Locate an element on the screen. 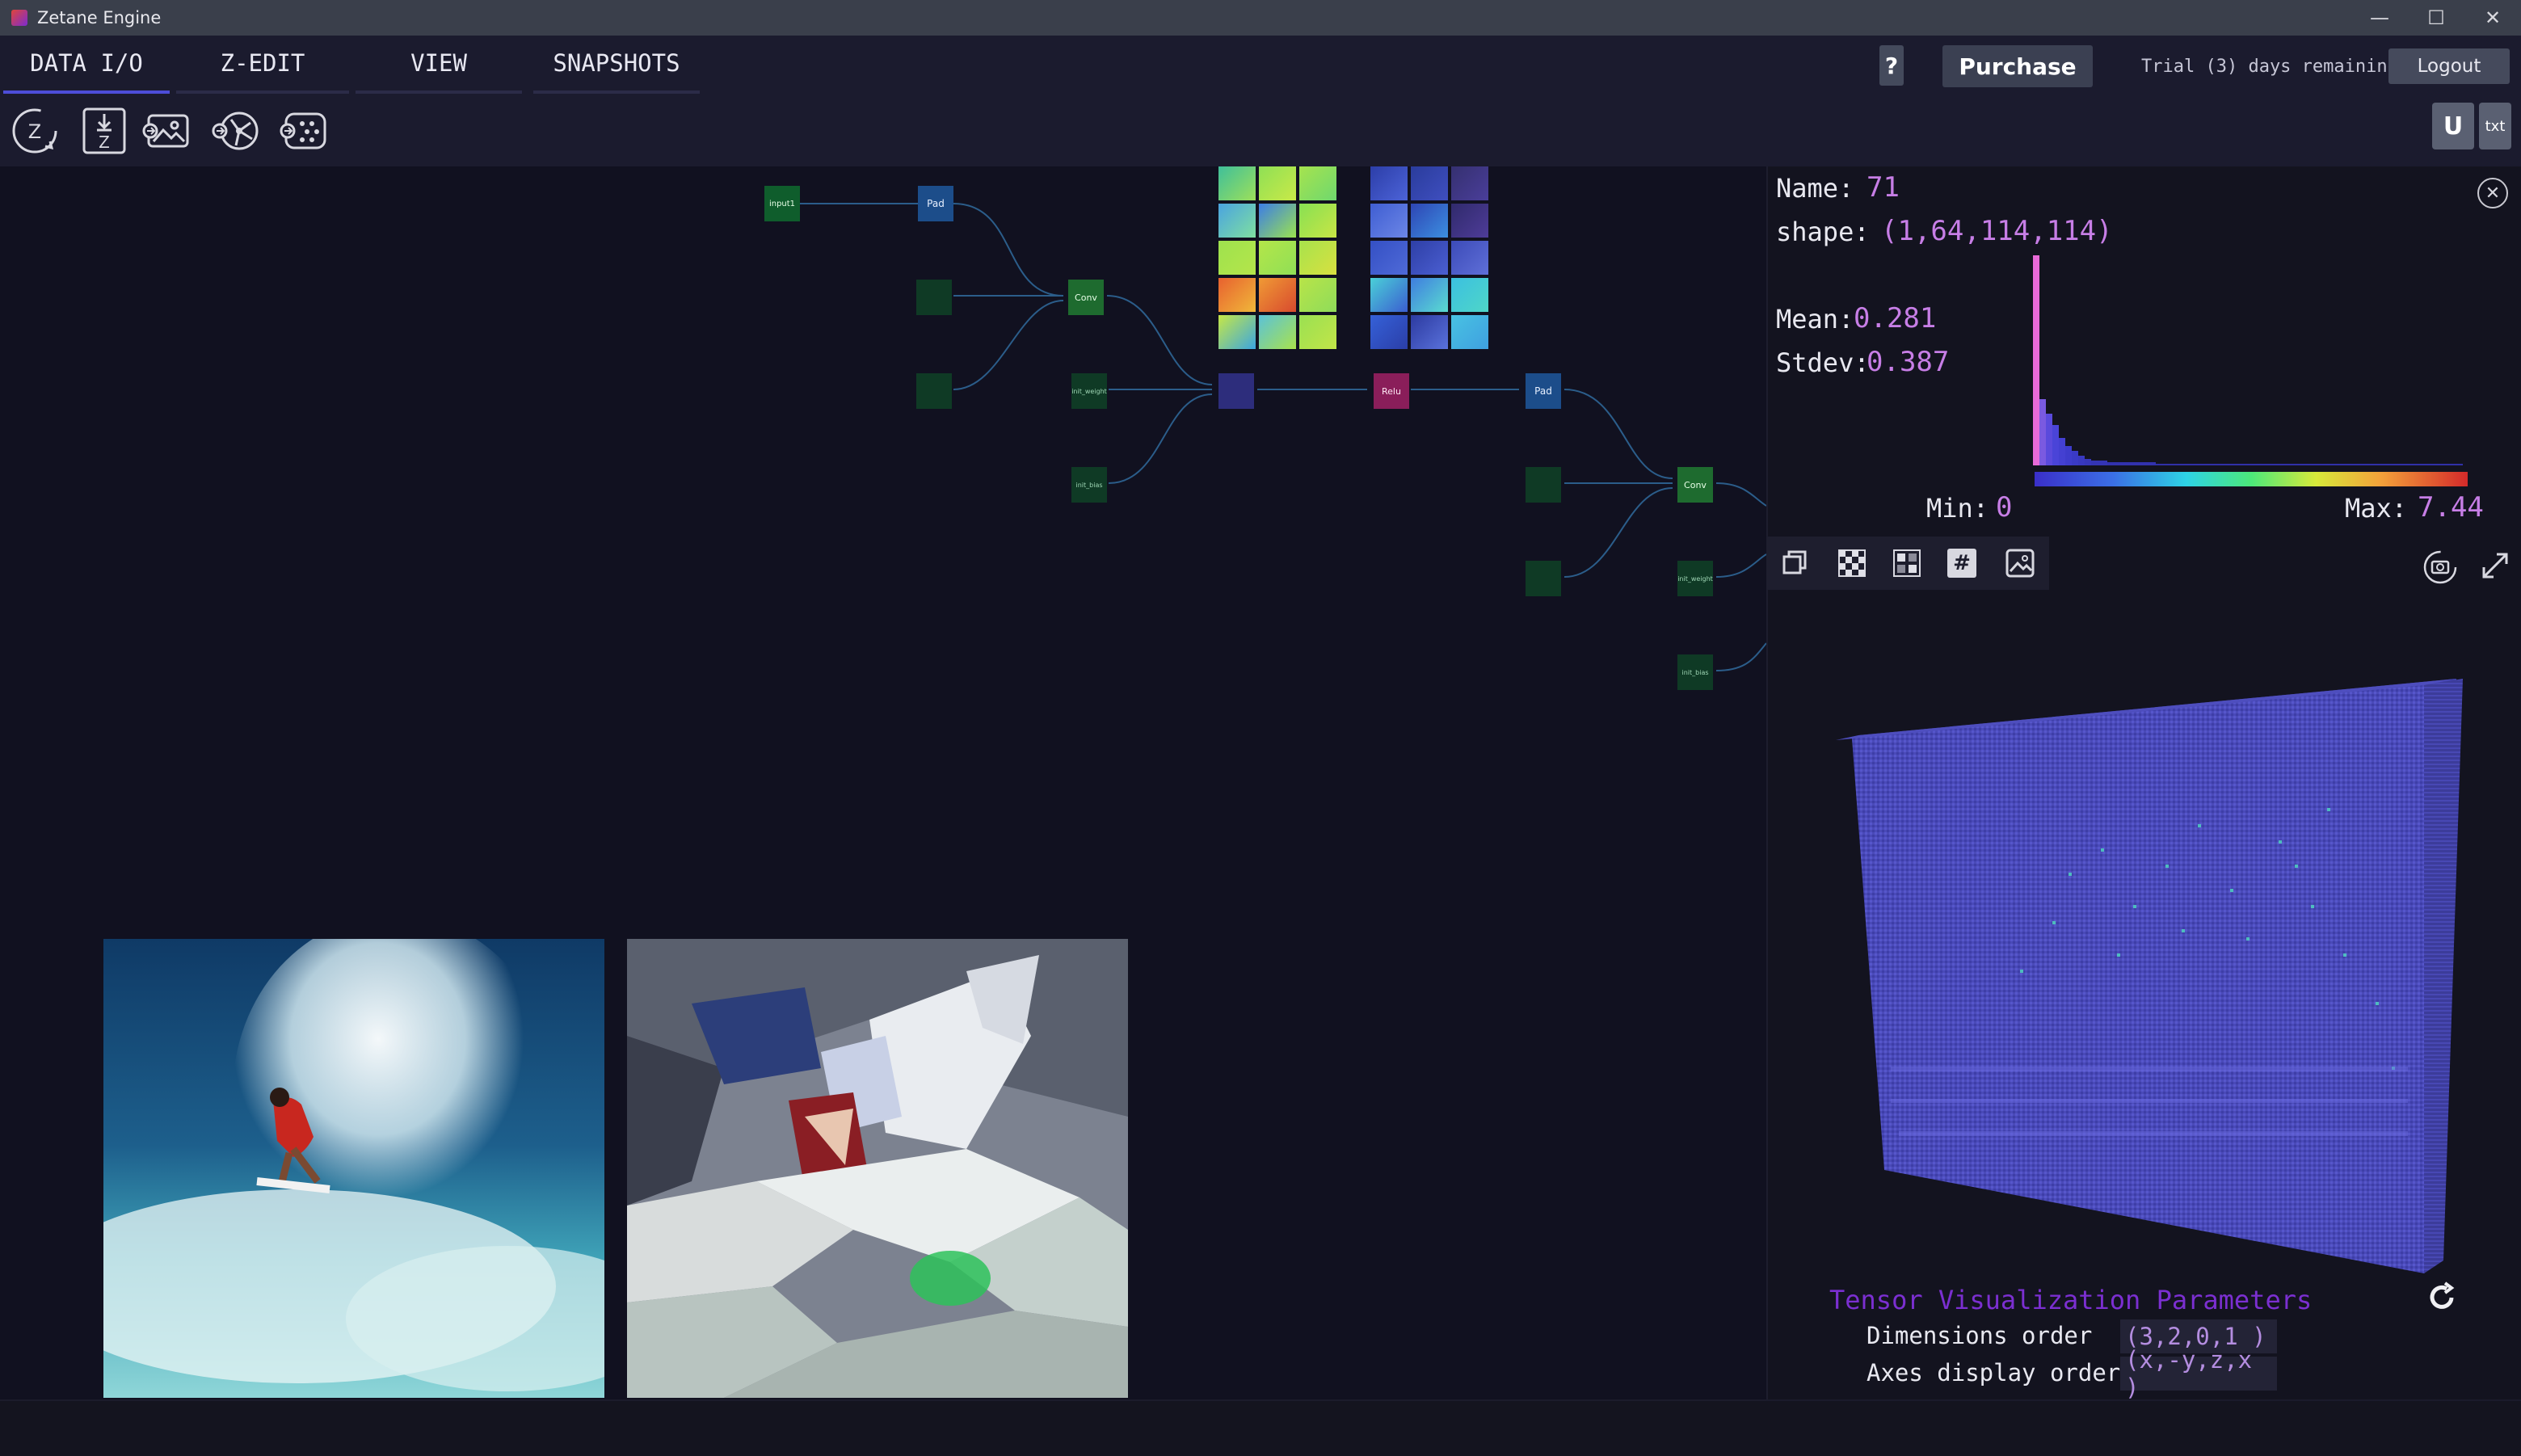  trial-status-text: Trial (3) days remaining is located at coordinates (2269, 66).